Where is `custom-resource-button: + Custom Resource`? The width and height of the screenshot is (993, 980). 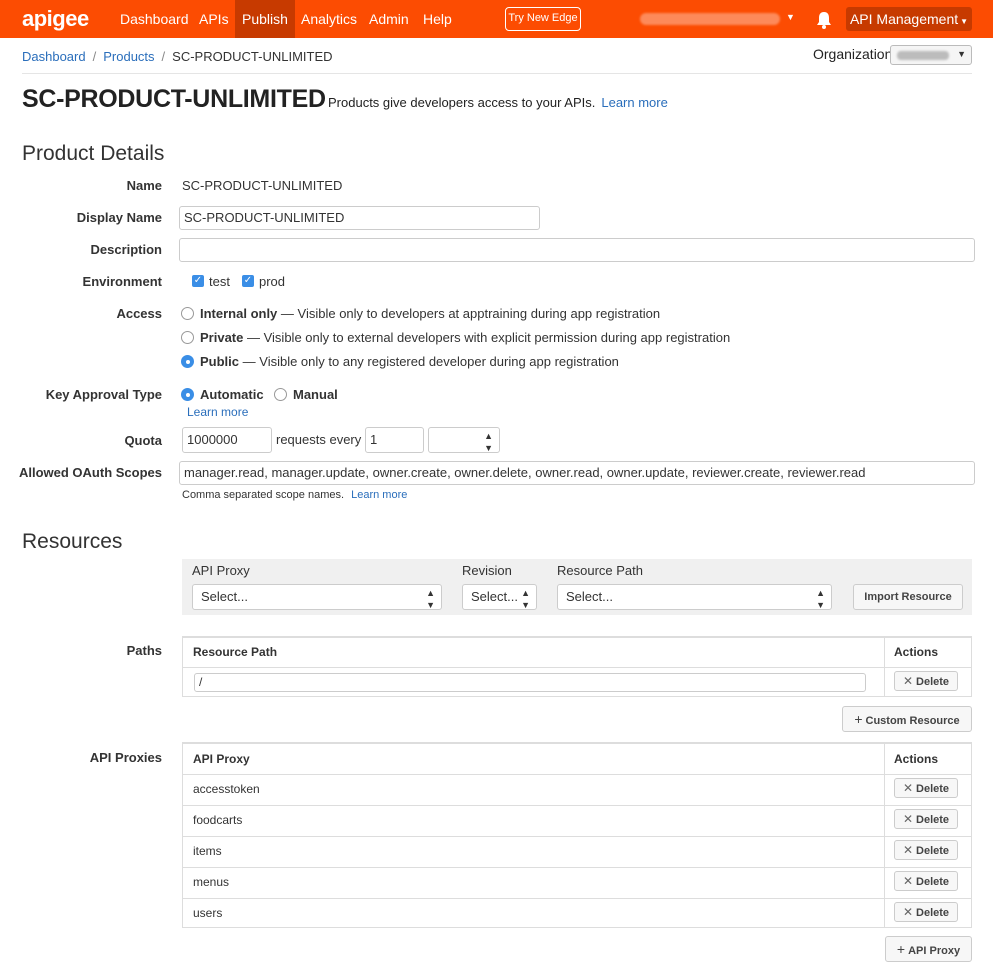
custom-resource-button: + Custom Resource is located at coordinates (907, 719).